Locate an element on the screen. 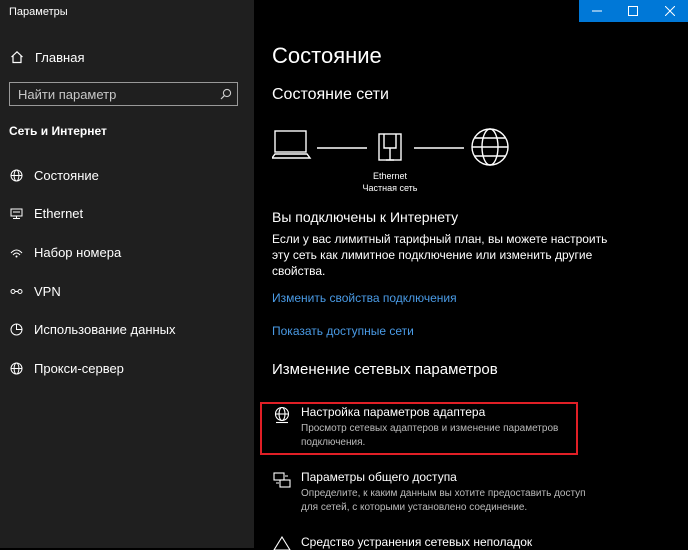 This screenshot has width=688, height=550. sidebar-item-label: Состояние is located at coordinates (66, 175).